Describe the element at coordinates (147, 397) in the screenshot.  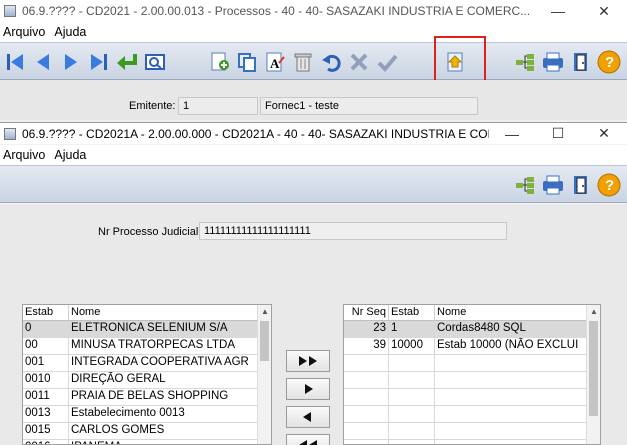
I see `table-row: 0011 PRAIA DE BELAS SHOPPING` at that location.